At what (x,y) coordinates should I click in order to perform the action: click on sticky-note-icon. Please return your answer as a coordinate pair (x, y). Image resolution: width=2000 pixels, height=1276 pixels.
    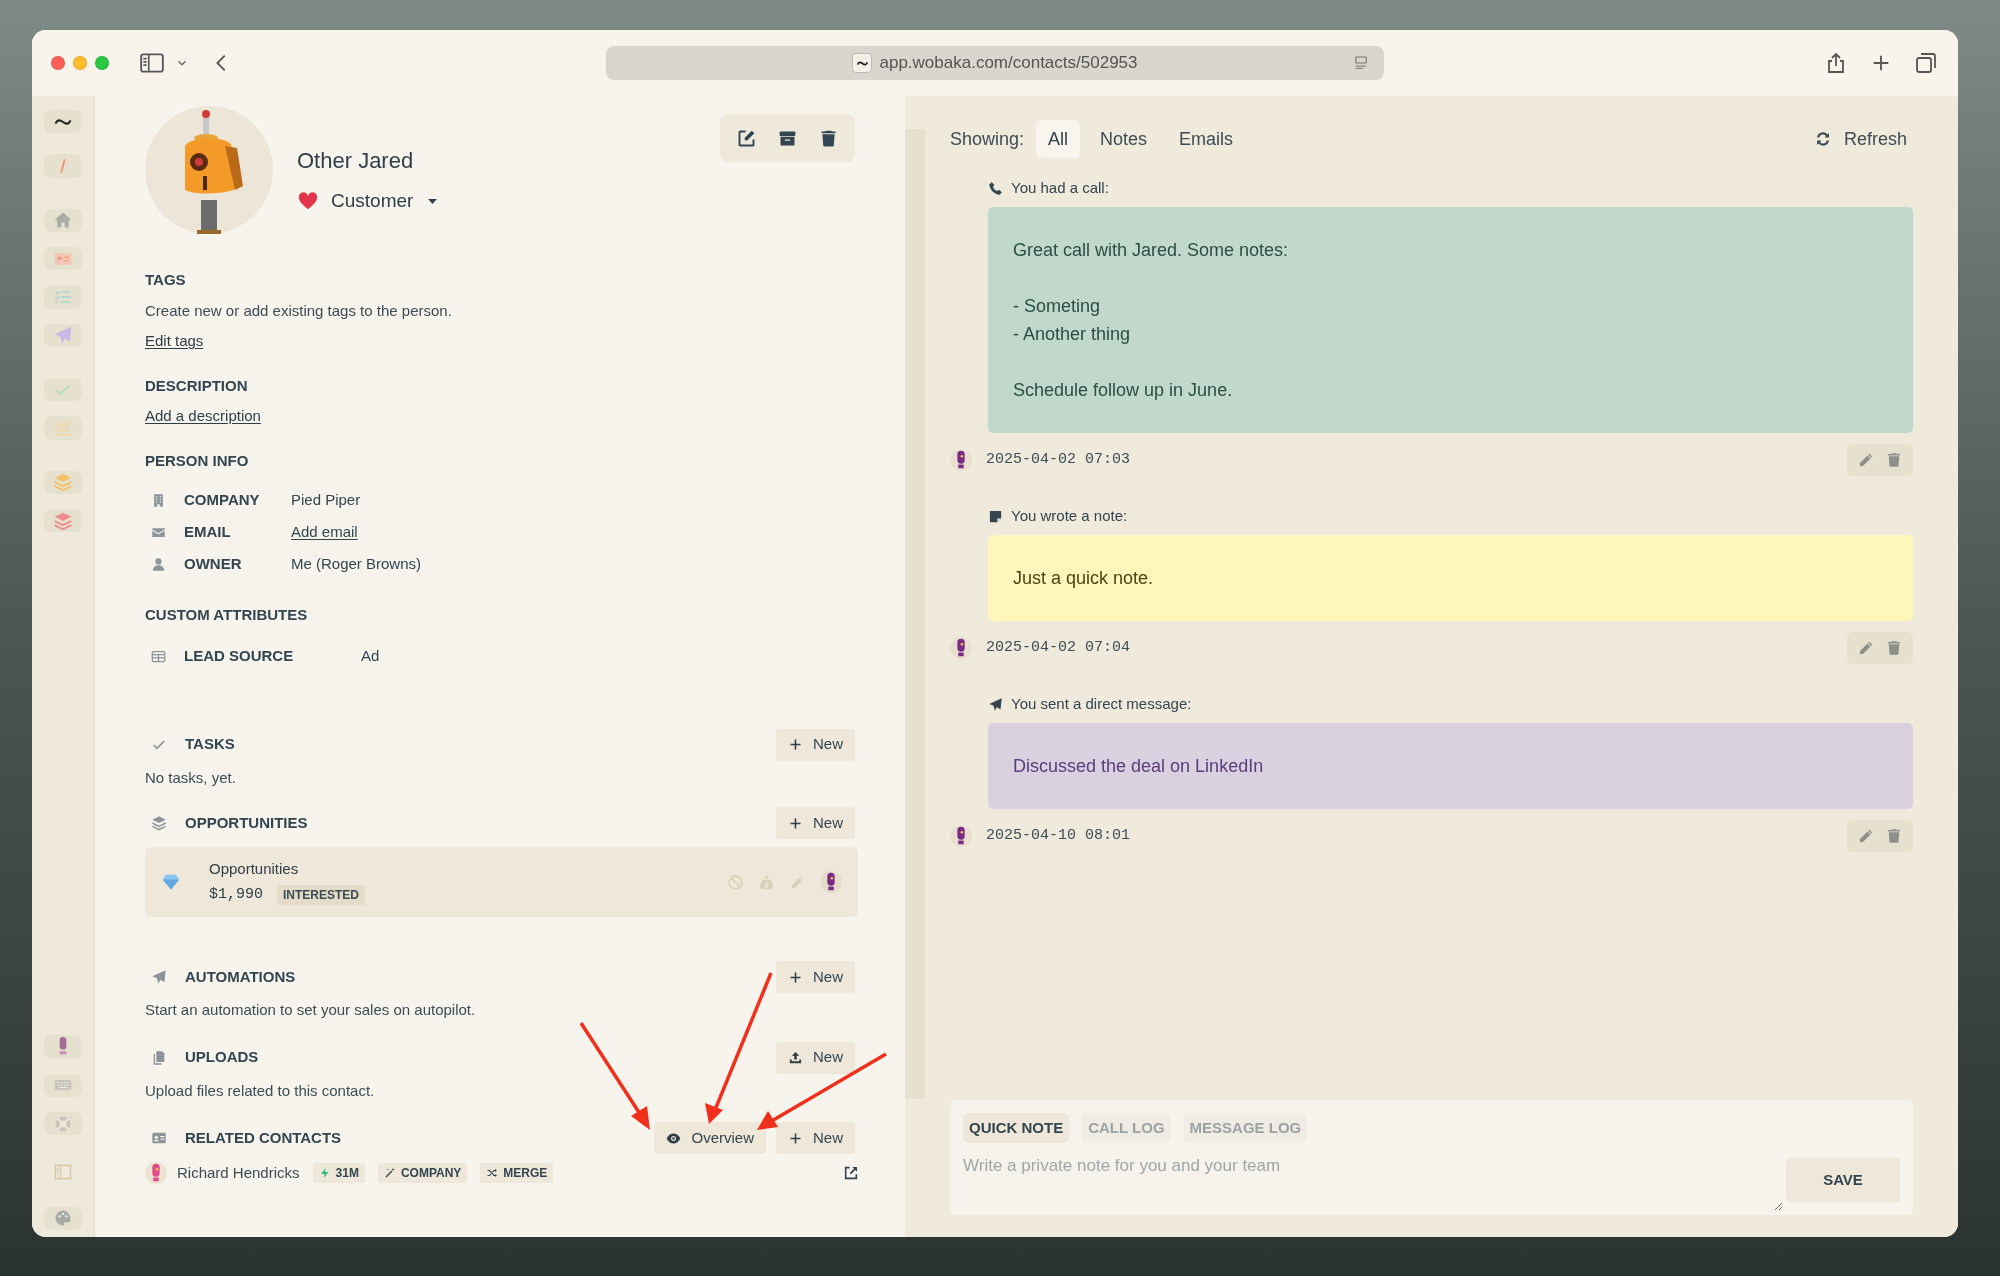
    Looking at the image, I should click on (995, 516).